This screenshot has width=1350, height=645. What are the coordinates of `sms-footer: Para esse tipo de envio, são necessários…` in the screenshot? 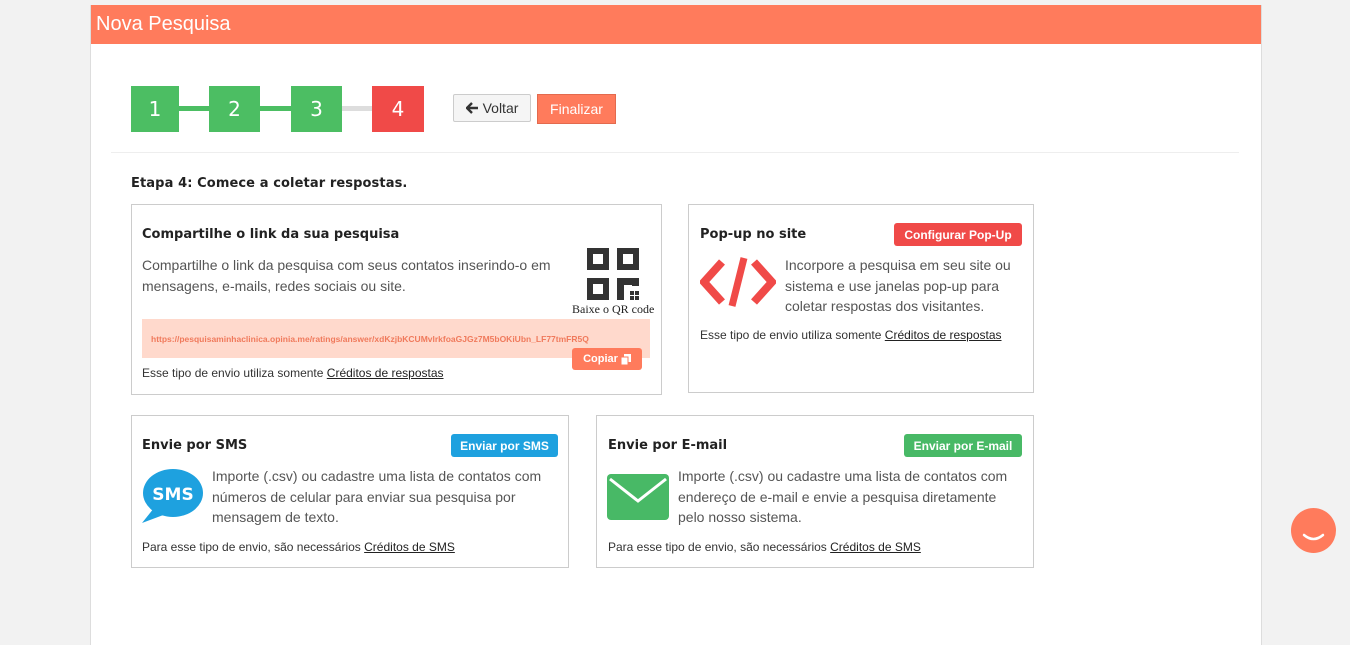 It's located at (298, 547).